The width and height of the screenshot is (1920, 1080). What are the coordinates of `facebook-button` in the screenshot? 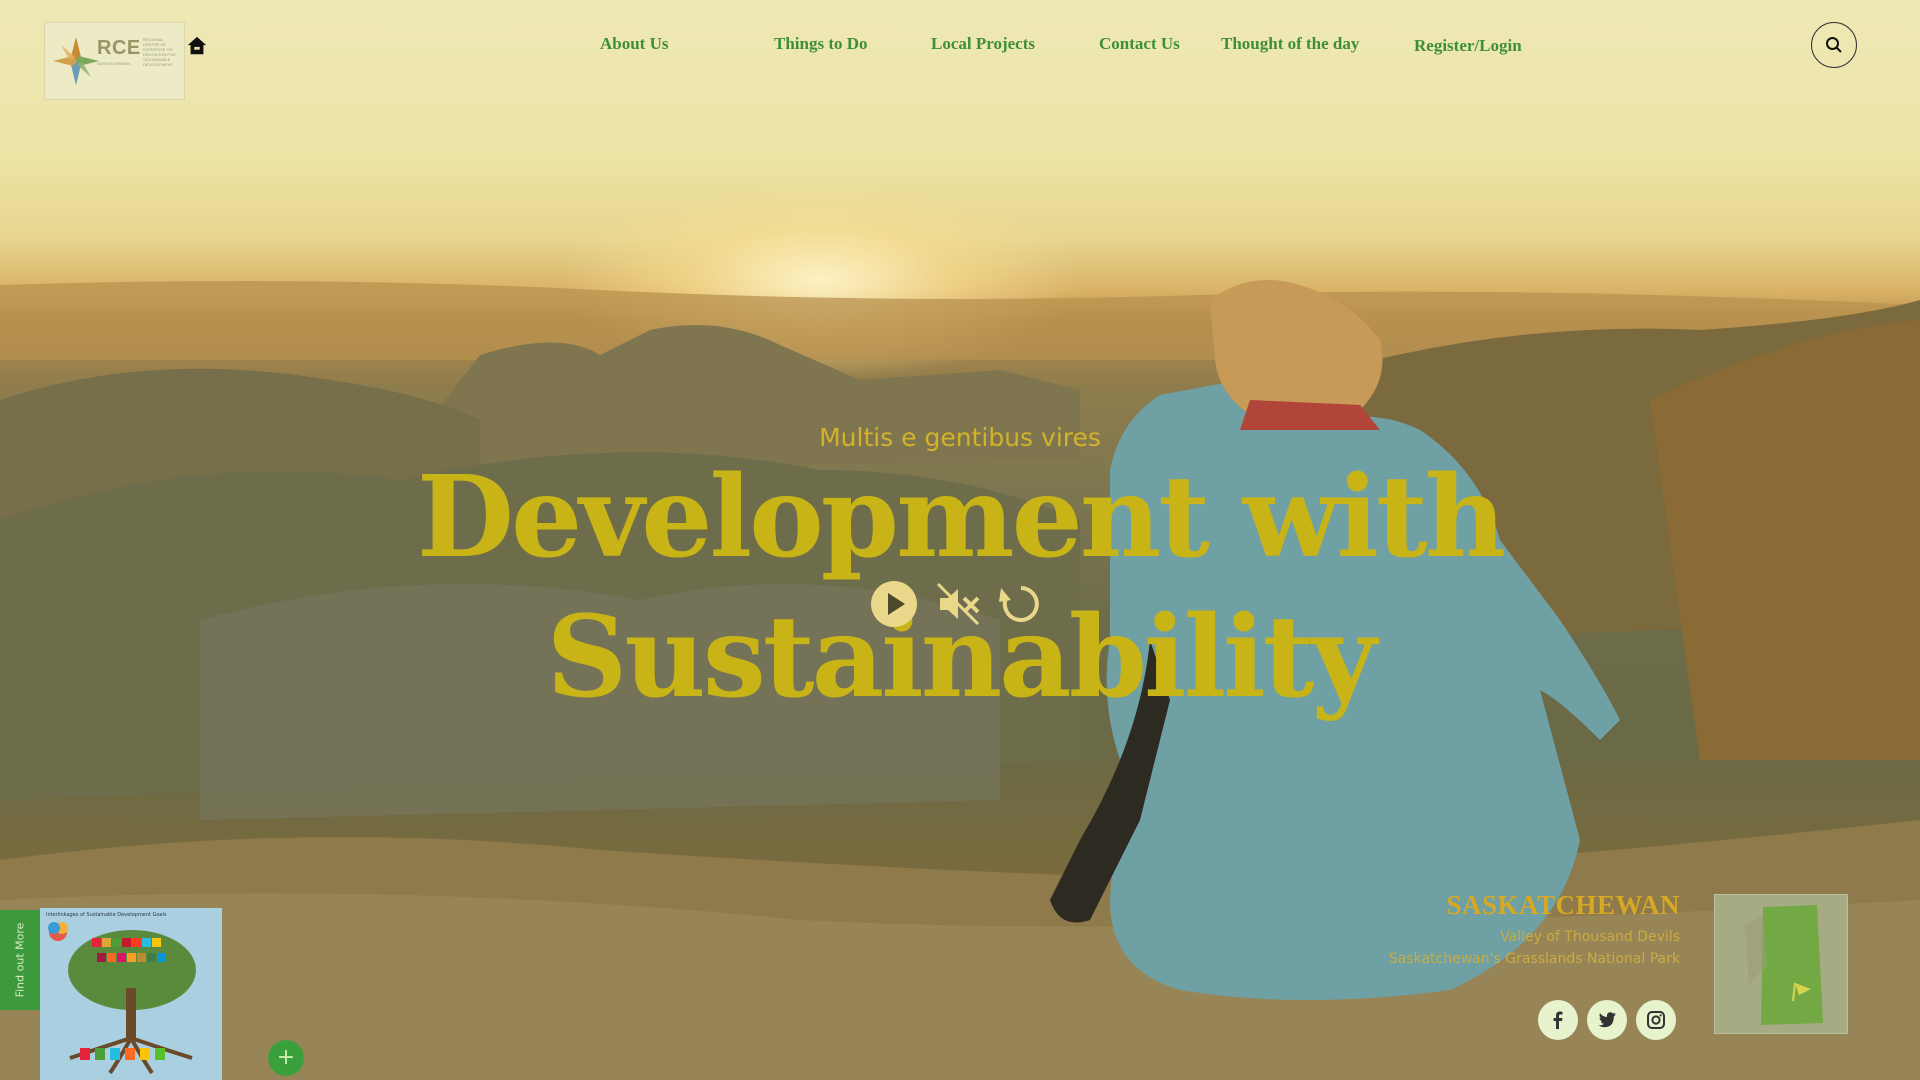 It's located at (1558, 1020).